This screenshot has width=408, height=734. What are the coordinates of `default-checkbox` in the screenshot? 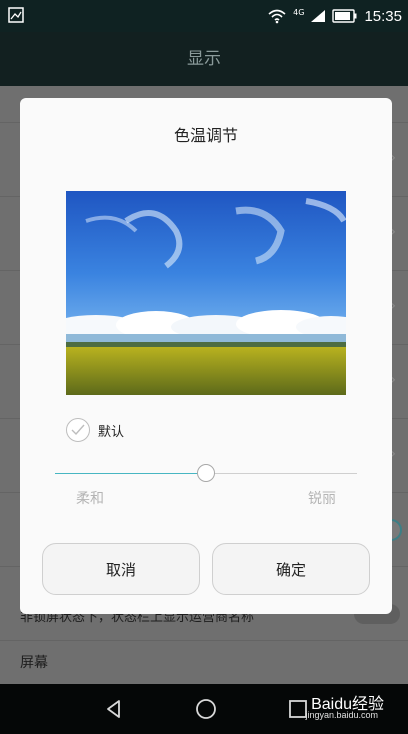 It's located at (78, 430).